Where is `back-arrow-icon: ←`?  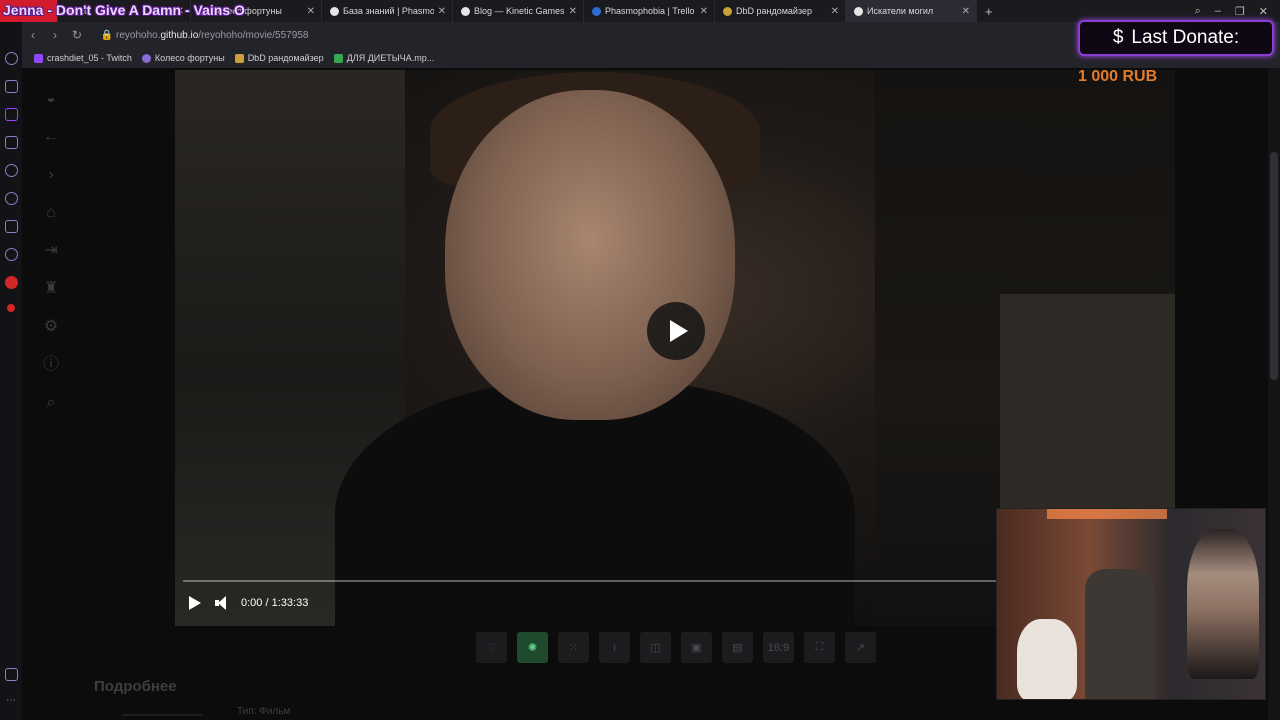 back-arrow-icon: ← is located at coordinates (51, 137).